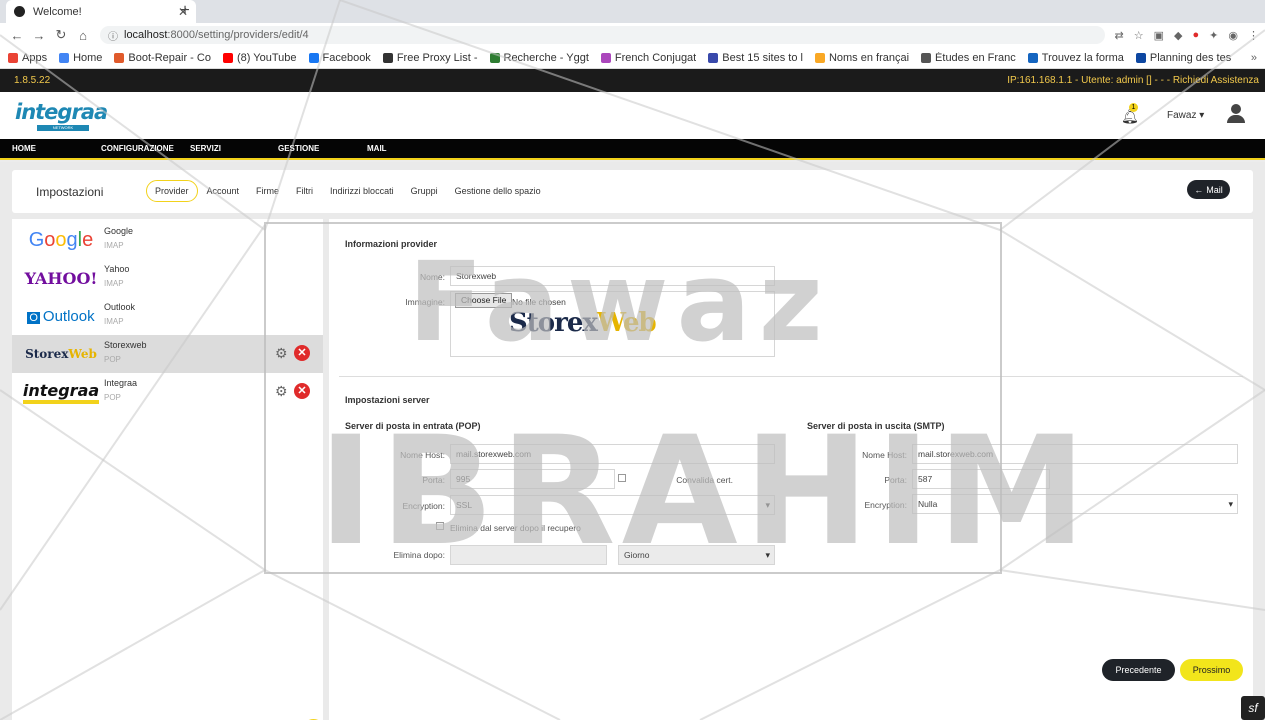  I want to click on provider-type: POP, so click(112, 359).